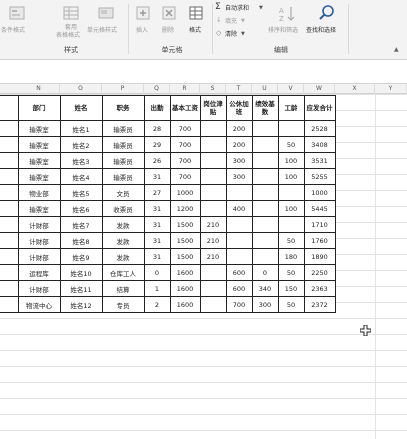 The height and width of the screenshot is (439, 407). What do you see at coordinates (213, 240) in the screenshot?
I see `table-cell: 210` at bounding box center [213, 240].